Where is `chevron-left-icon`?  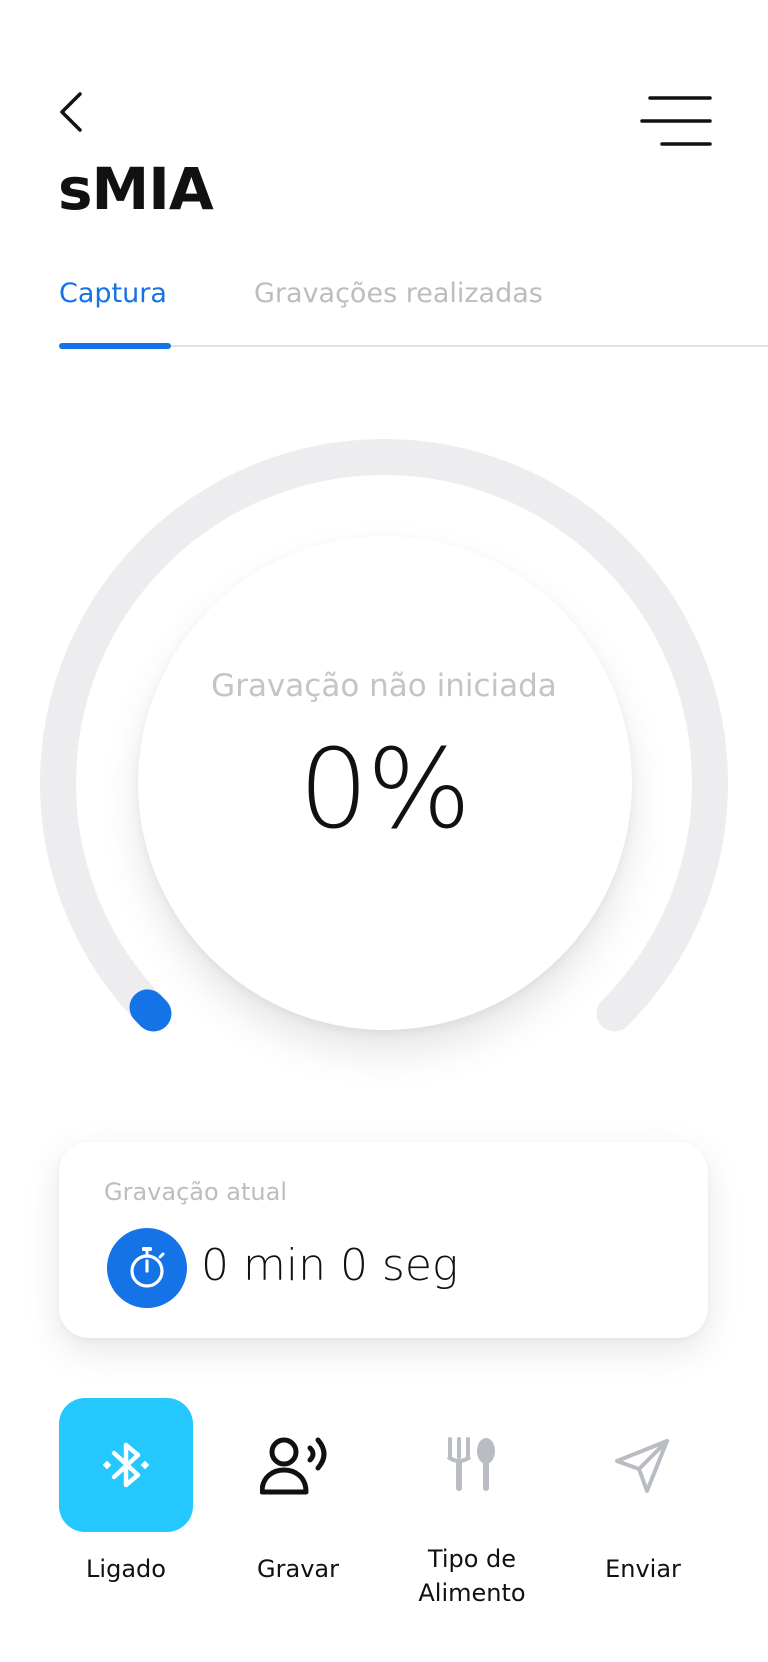
chevron-left-icon is located at coordinates (71, 112).